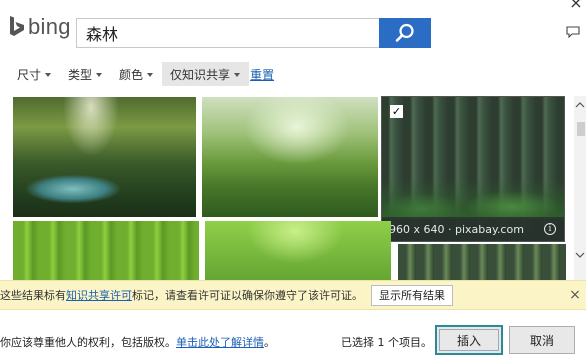 This screenshot has height=362, width=586. I want to click on license-text-after: 标记，请查看许可证以确保你遵守了该许可证。, so click(247, 295).